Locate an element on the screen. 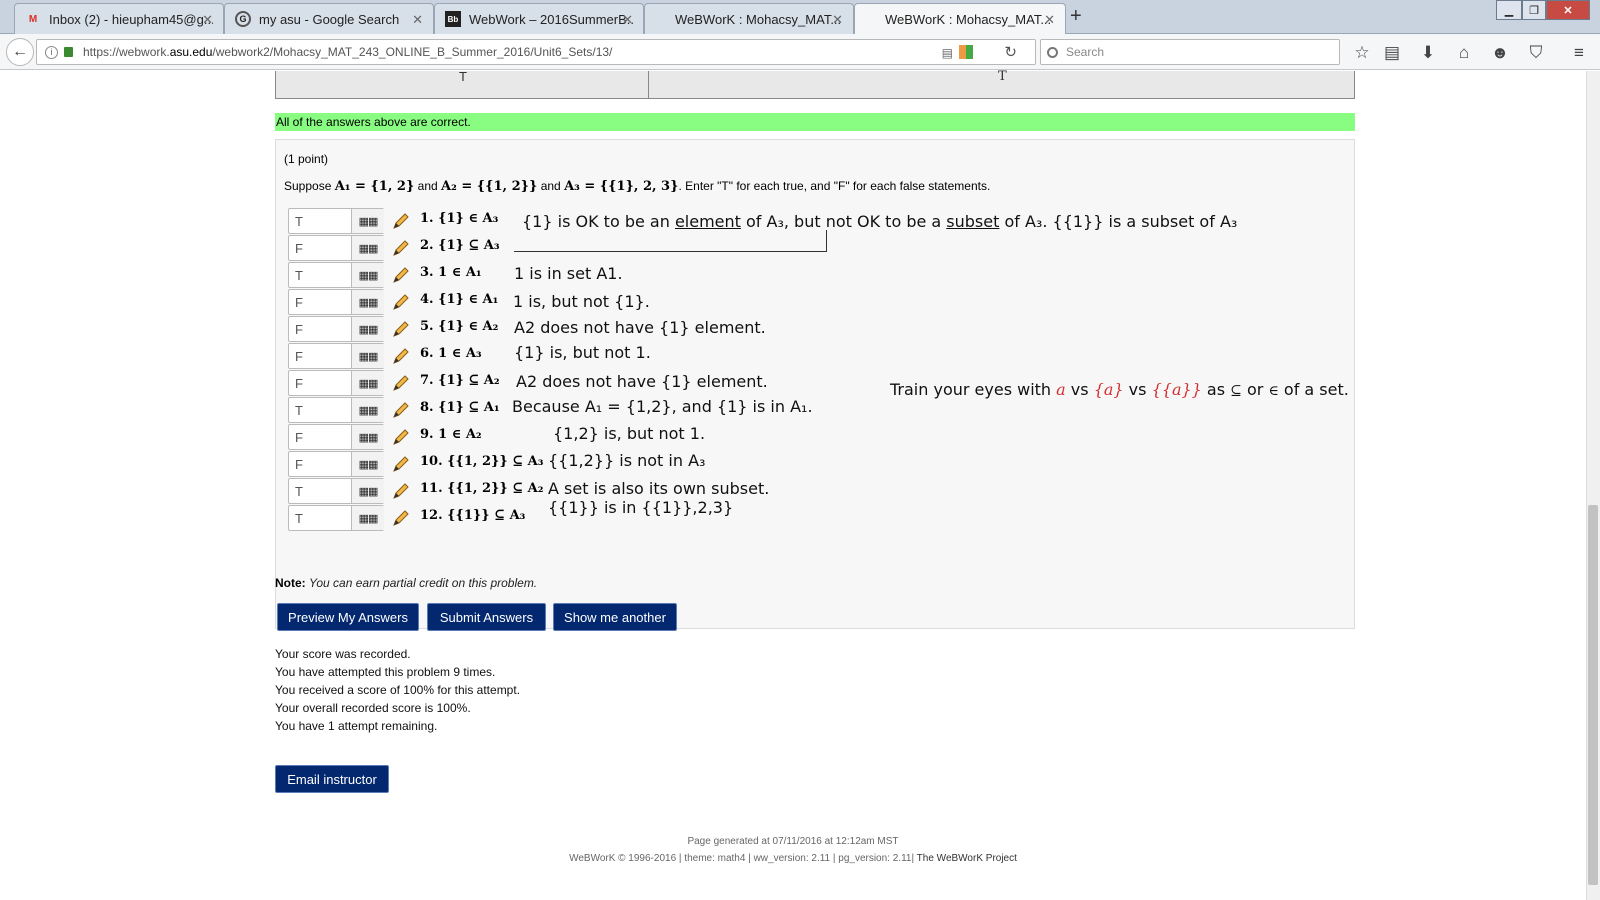 The image size is (1600, 900). info-icon: i is located at coordinates (51, 52).